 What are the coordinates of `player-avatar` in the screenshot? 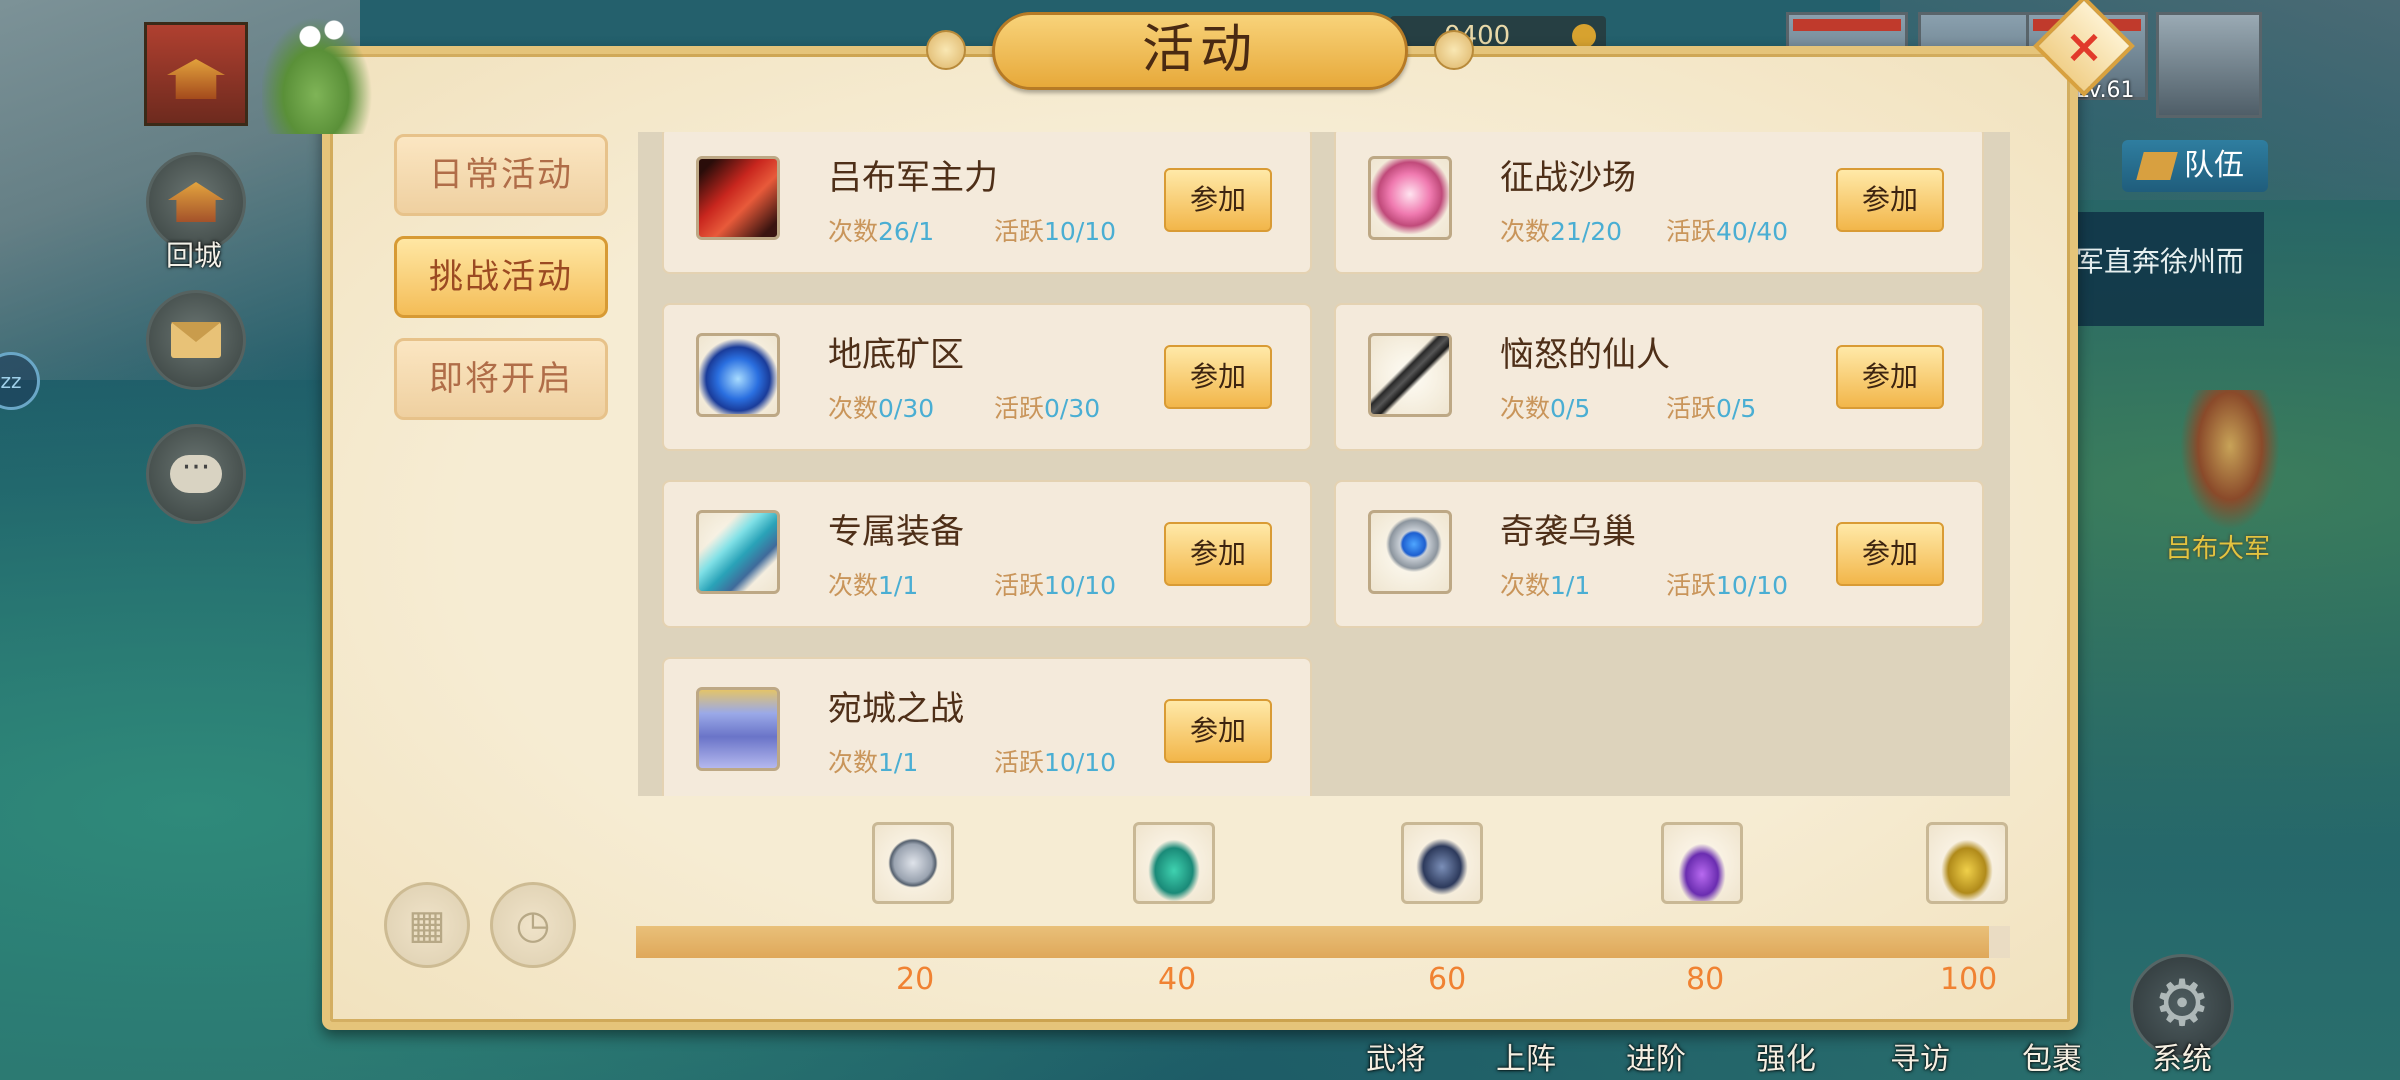 It's located at (196, 74).